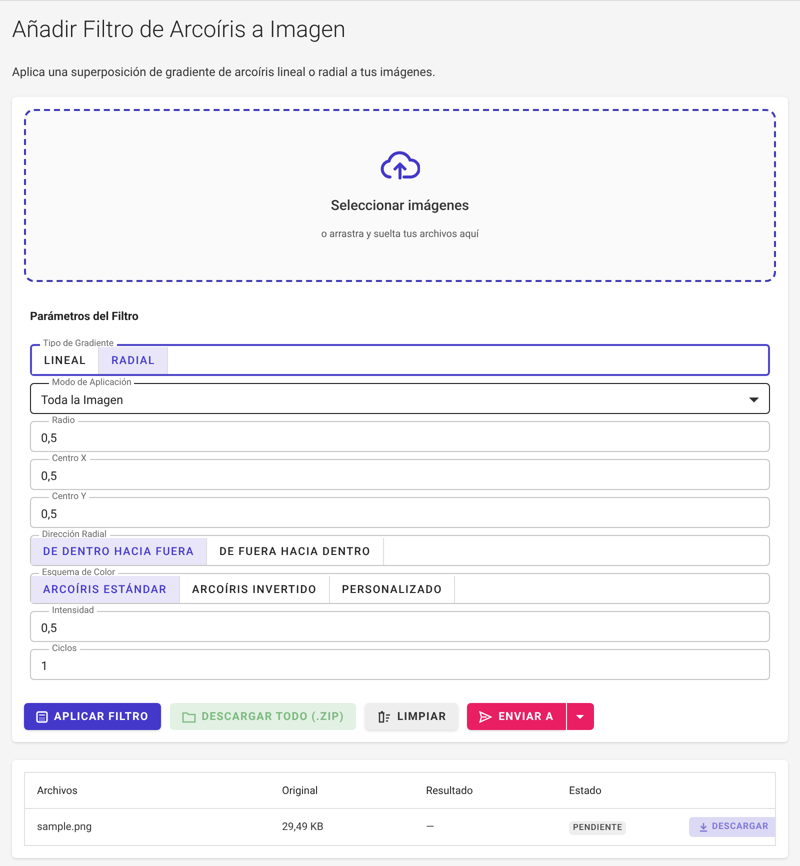 Image resolution: width=800 pixels, height=866 pixels. I want to click on status-chip: PENDIENTE, so click(597, 828).